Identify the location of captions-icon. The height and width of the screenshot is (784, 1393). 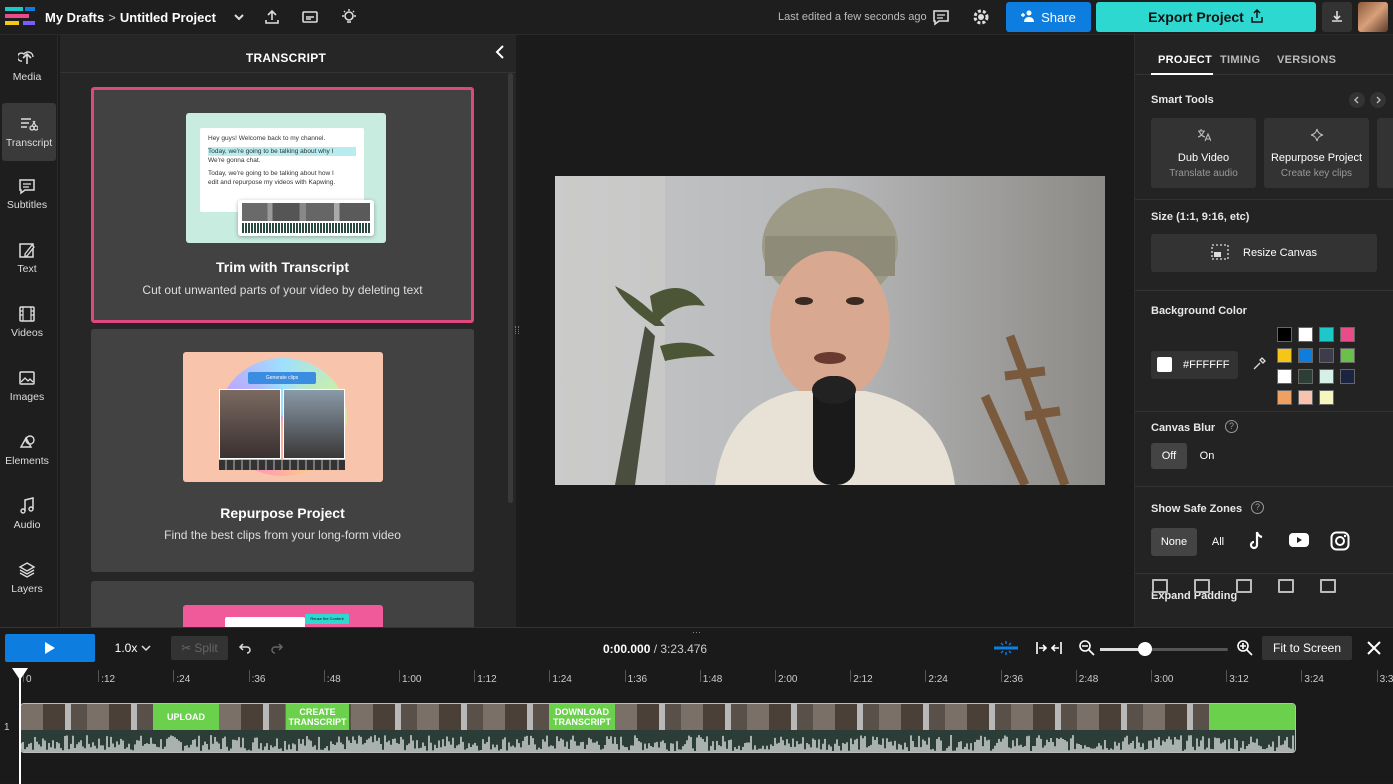
(310, 17).